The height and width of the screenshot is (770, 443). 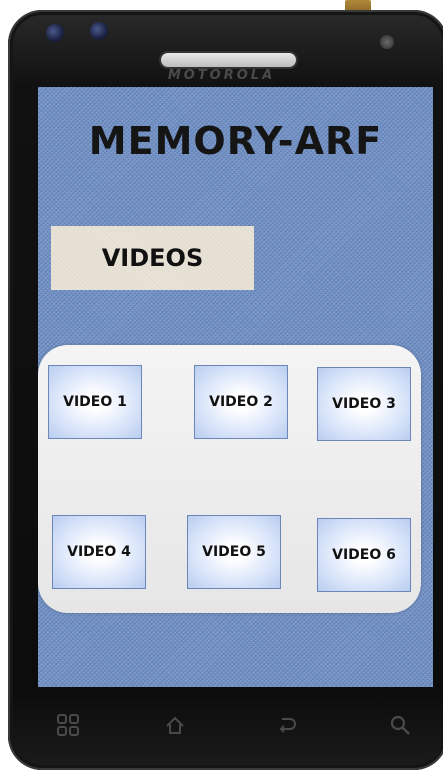 I want to click on video-tile-label: VIDEO 4, so click(x=99, y=552).